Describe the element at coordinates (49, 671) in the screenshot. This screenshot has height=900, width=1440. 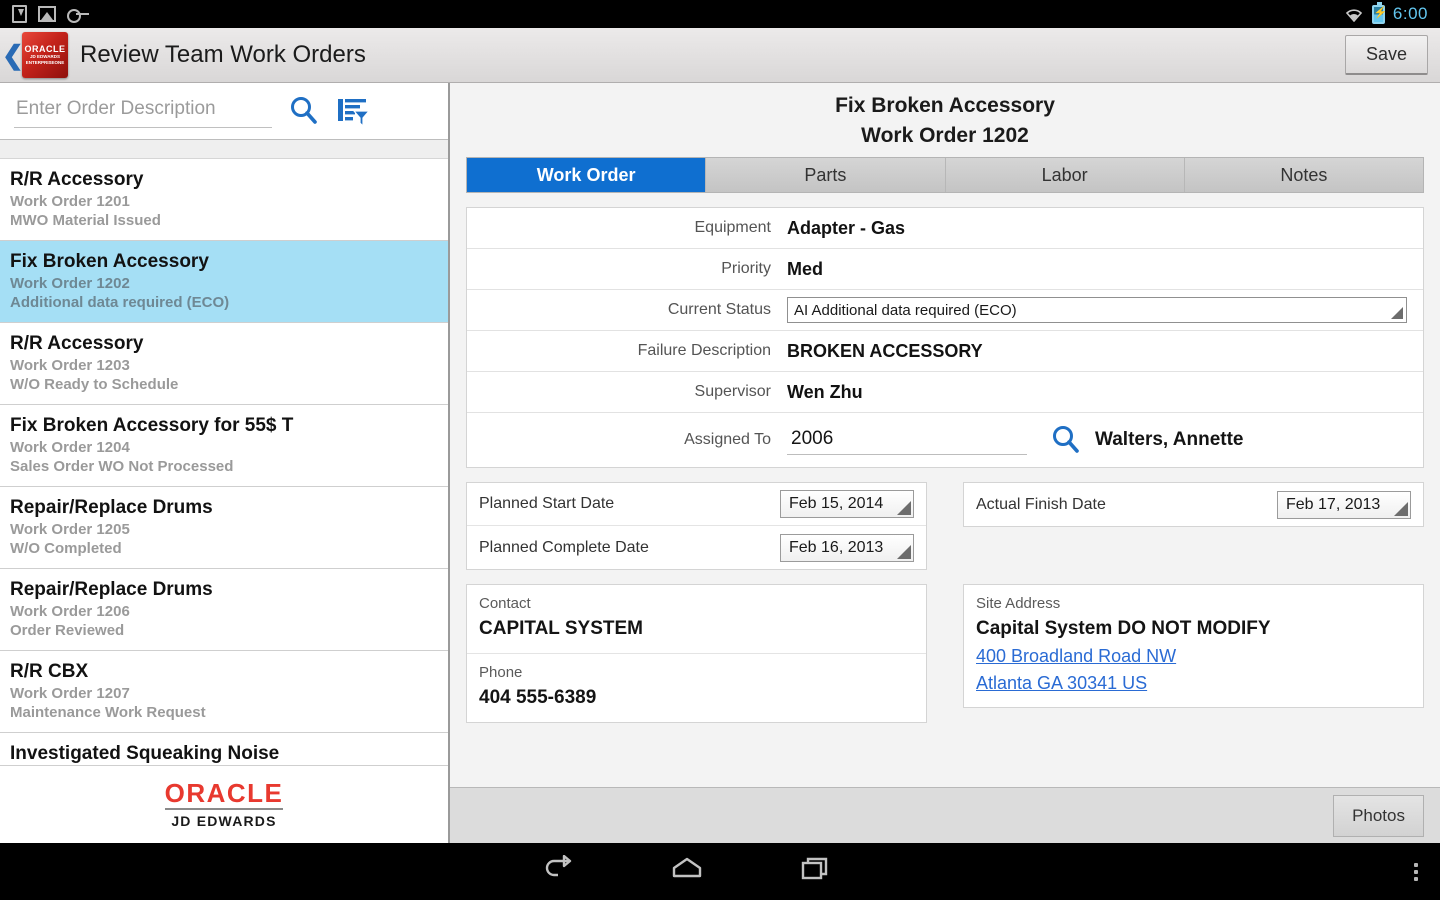
I see `list-item-title: R/R CBX` at that location.